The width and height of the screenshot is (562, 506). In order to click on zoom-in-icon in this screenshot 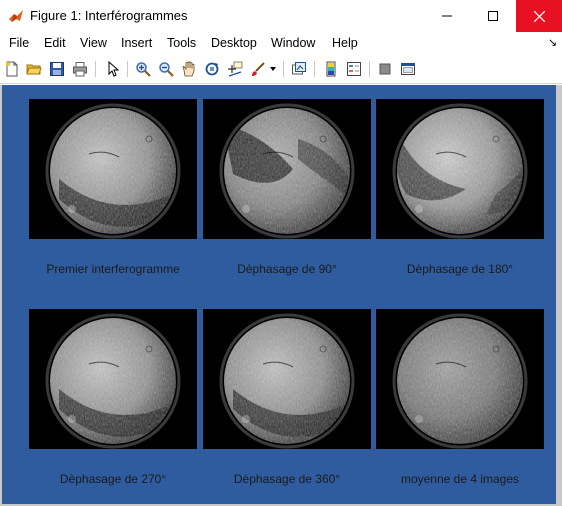, I will do `click(143, 69)`.